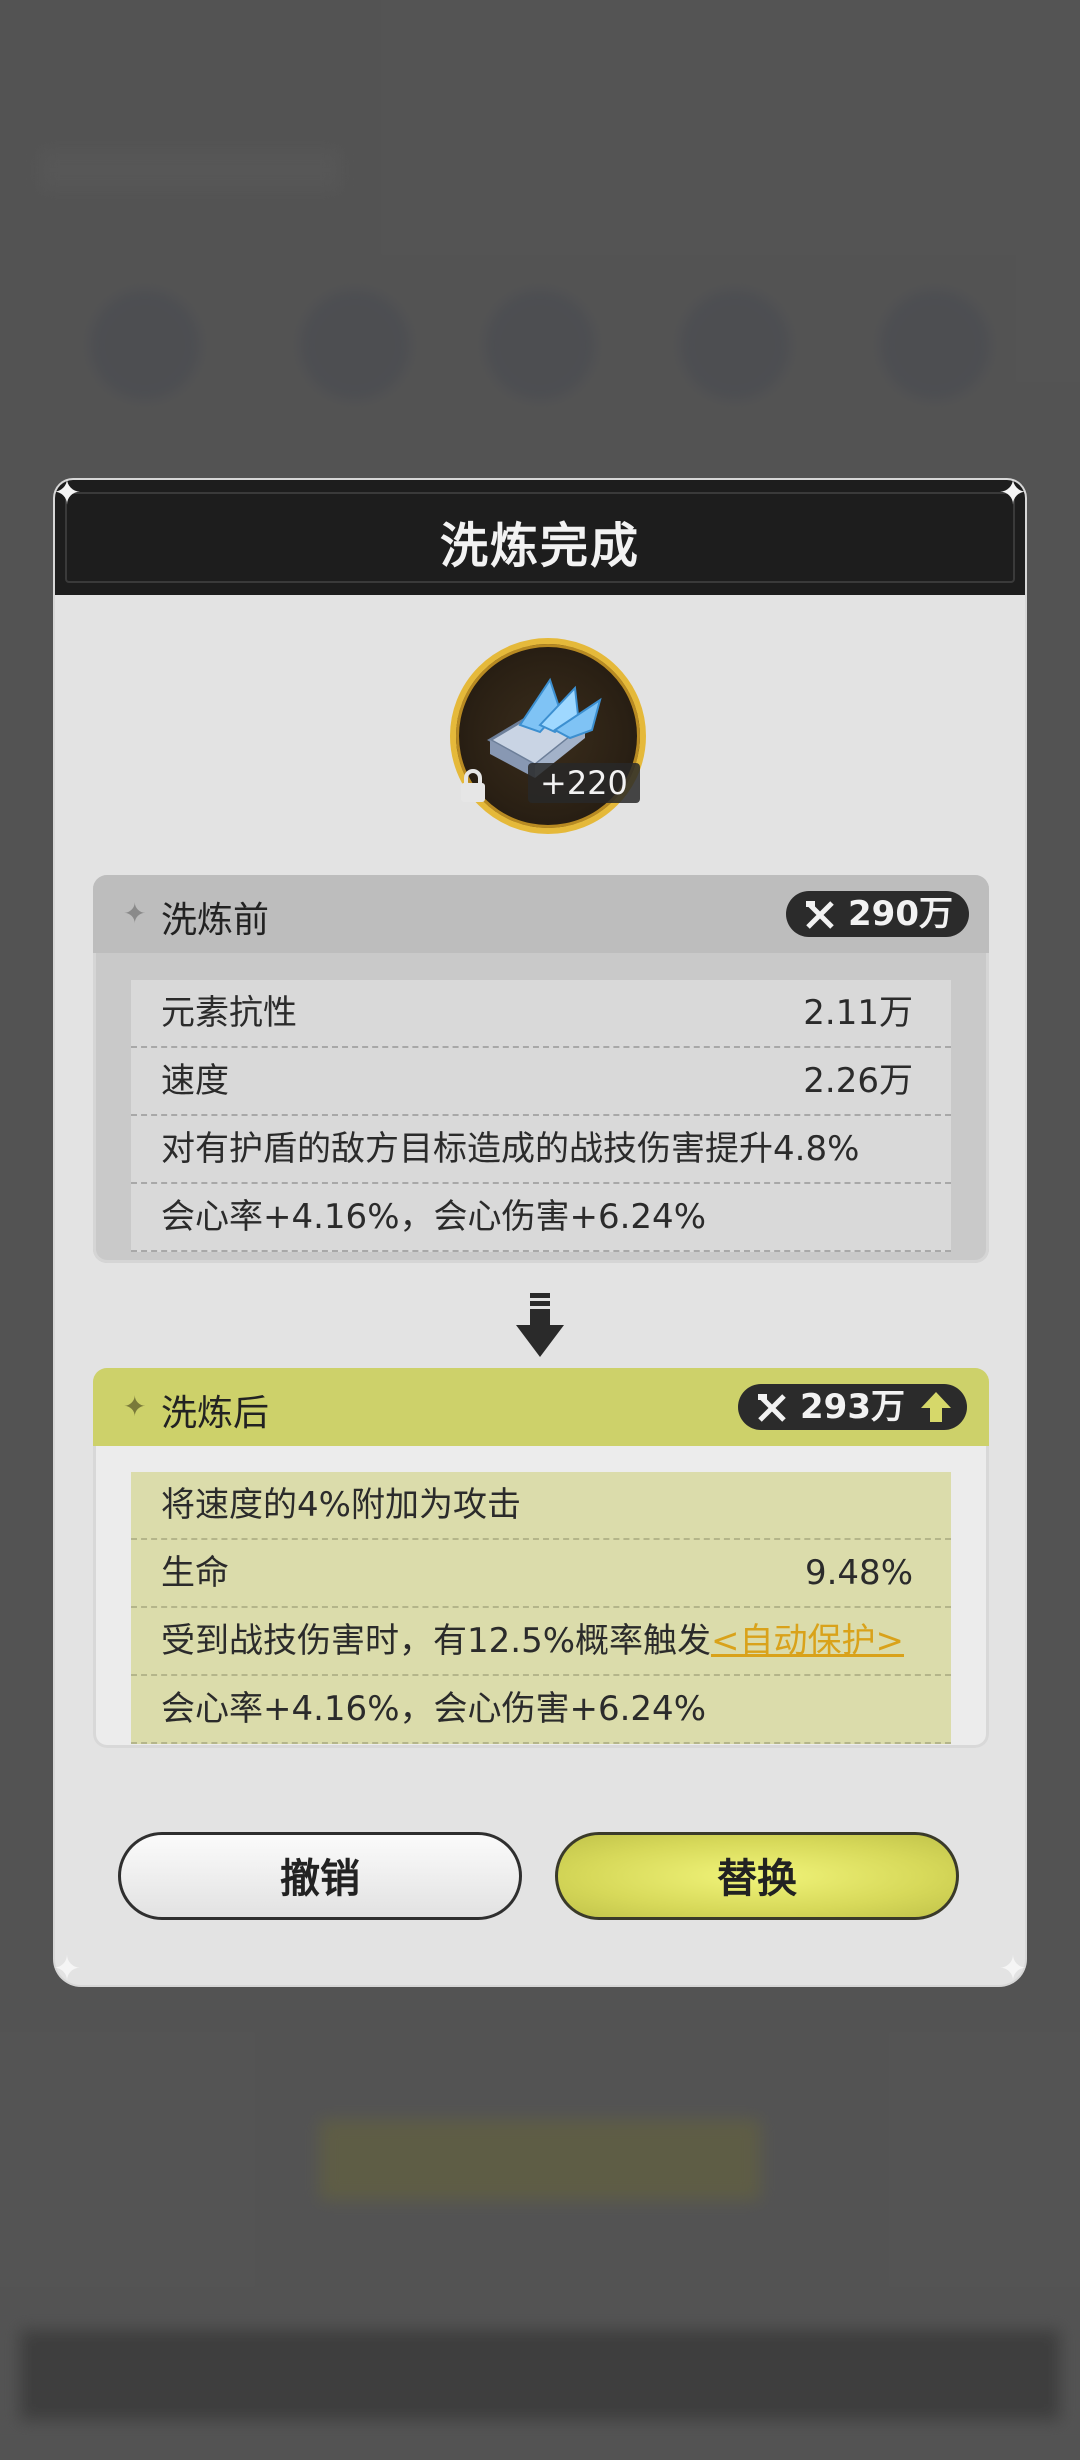 Image resolution: width=1080 pixels, height=2460 pixels. What do you see at coordinates (215, 1413) in the screenshot?
I see `after-label: 洗炼后` at bounding box center [215, 1413].